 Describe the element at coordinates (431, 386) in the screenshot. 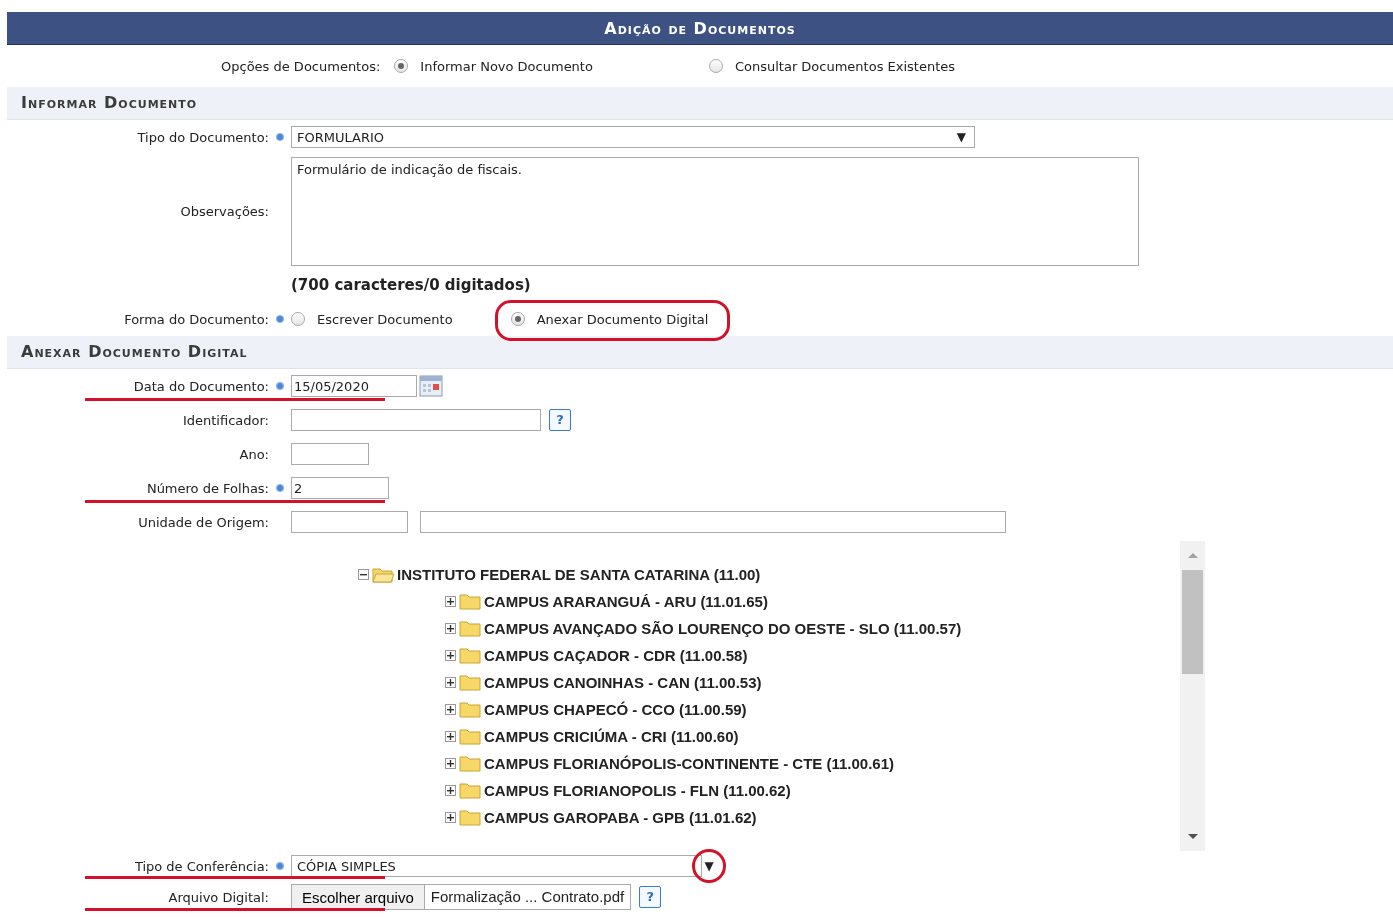

I see `calendar-icon` at that location.